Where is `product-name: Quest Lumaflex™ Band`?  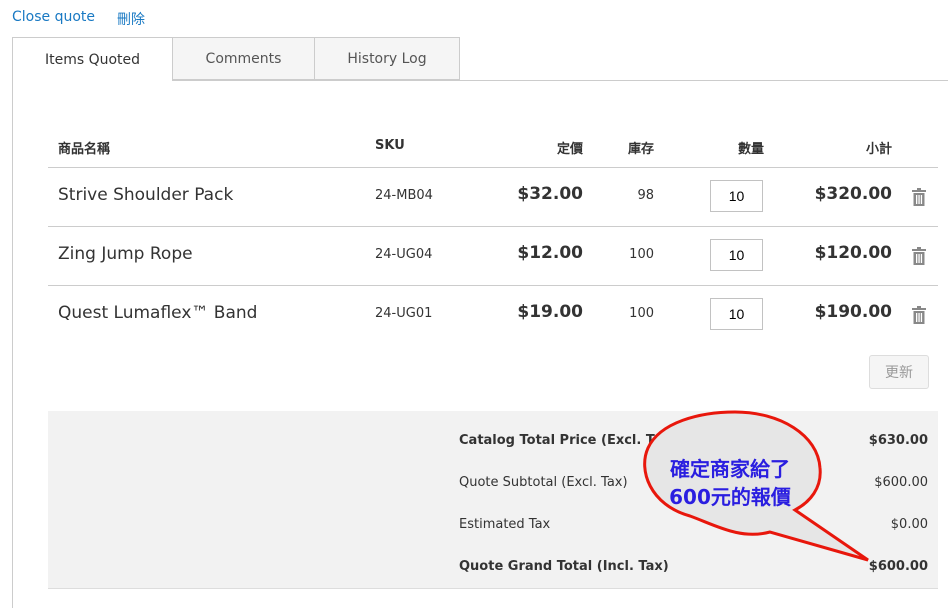 product-name: Quest Lumaflex™ Band is located at coordinates (158, 313).